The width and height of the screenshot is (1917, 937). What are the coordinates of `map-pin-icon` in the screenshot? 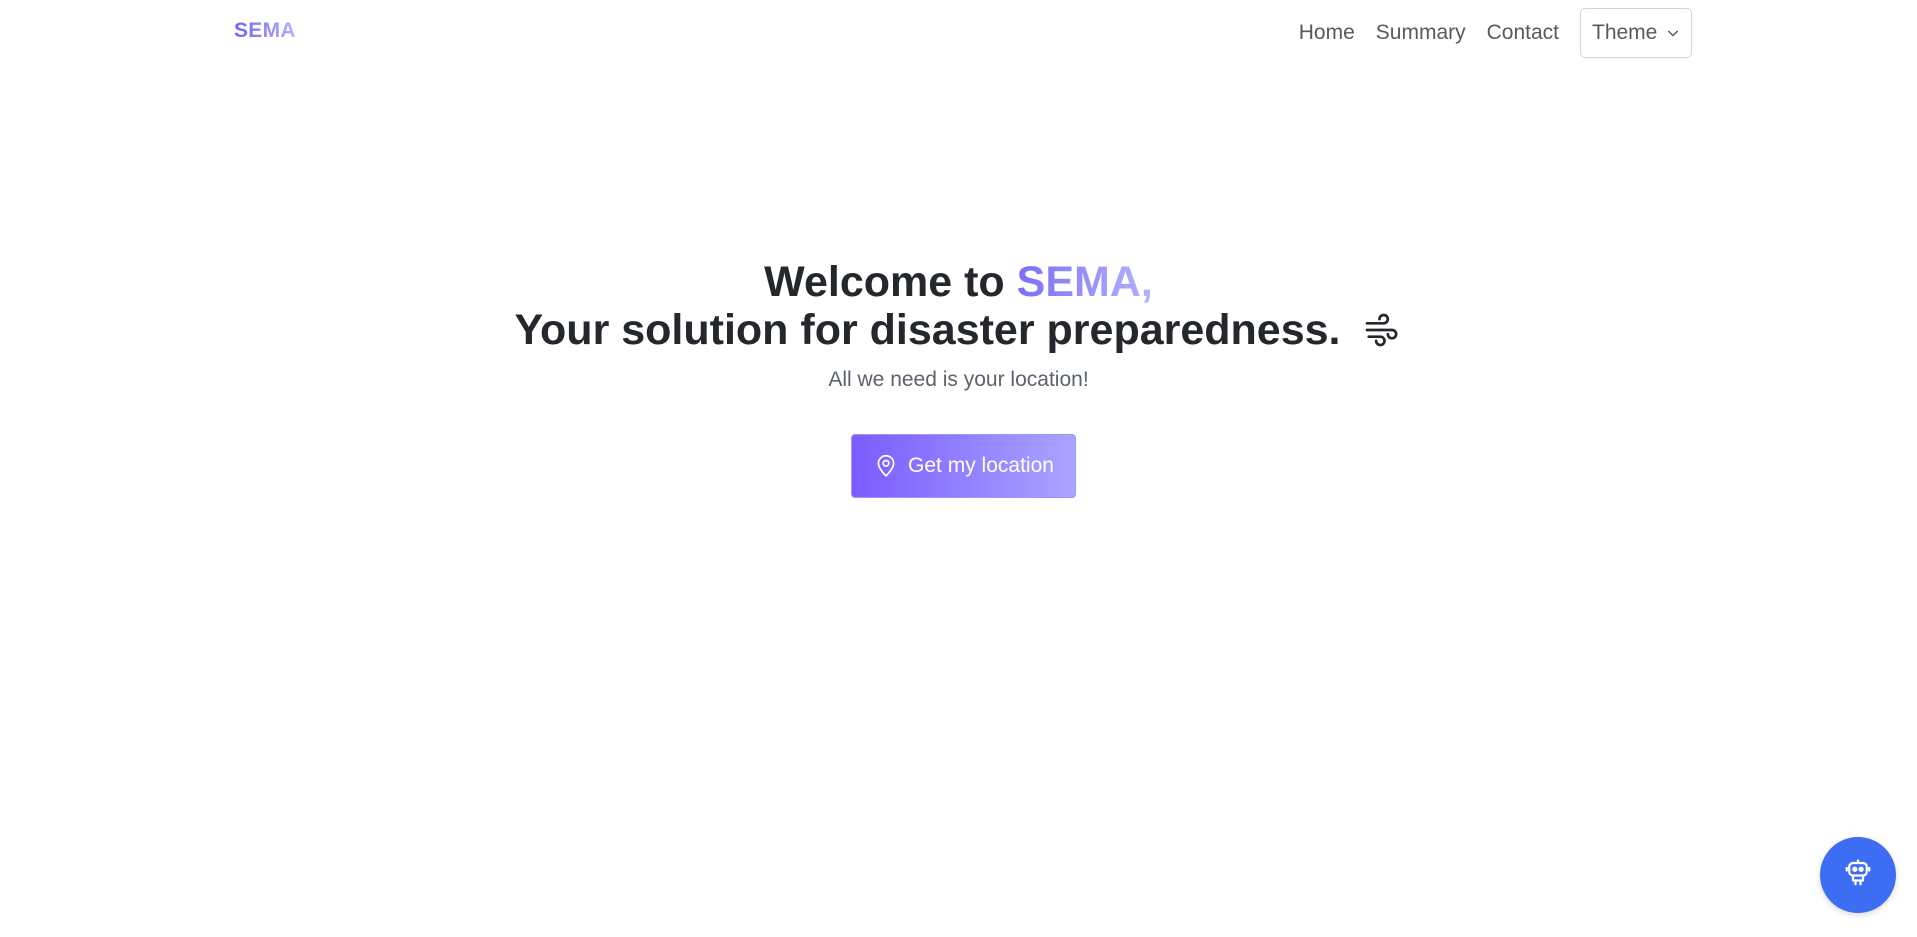 It's located at (886, 466).